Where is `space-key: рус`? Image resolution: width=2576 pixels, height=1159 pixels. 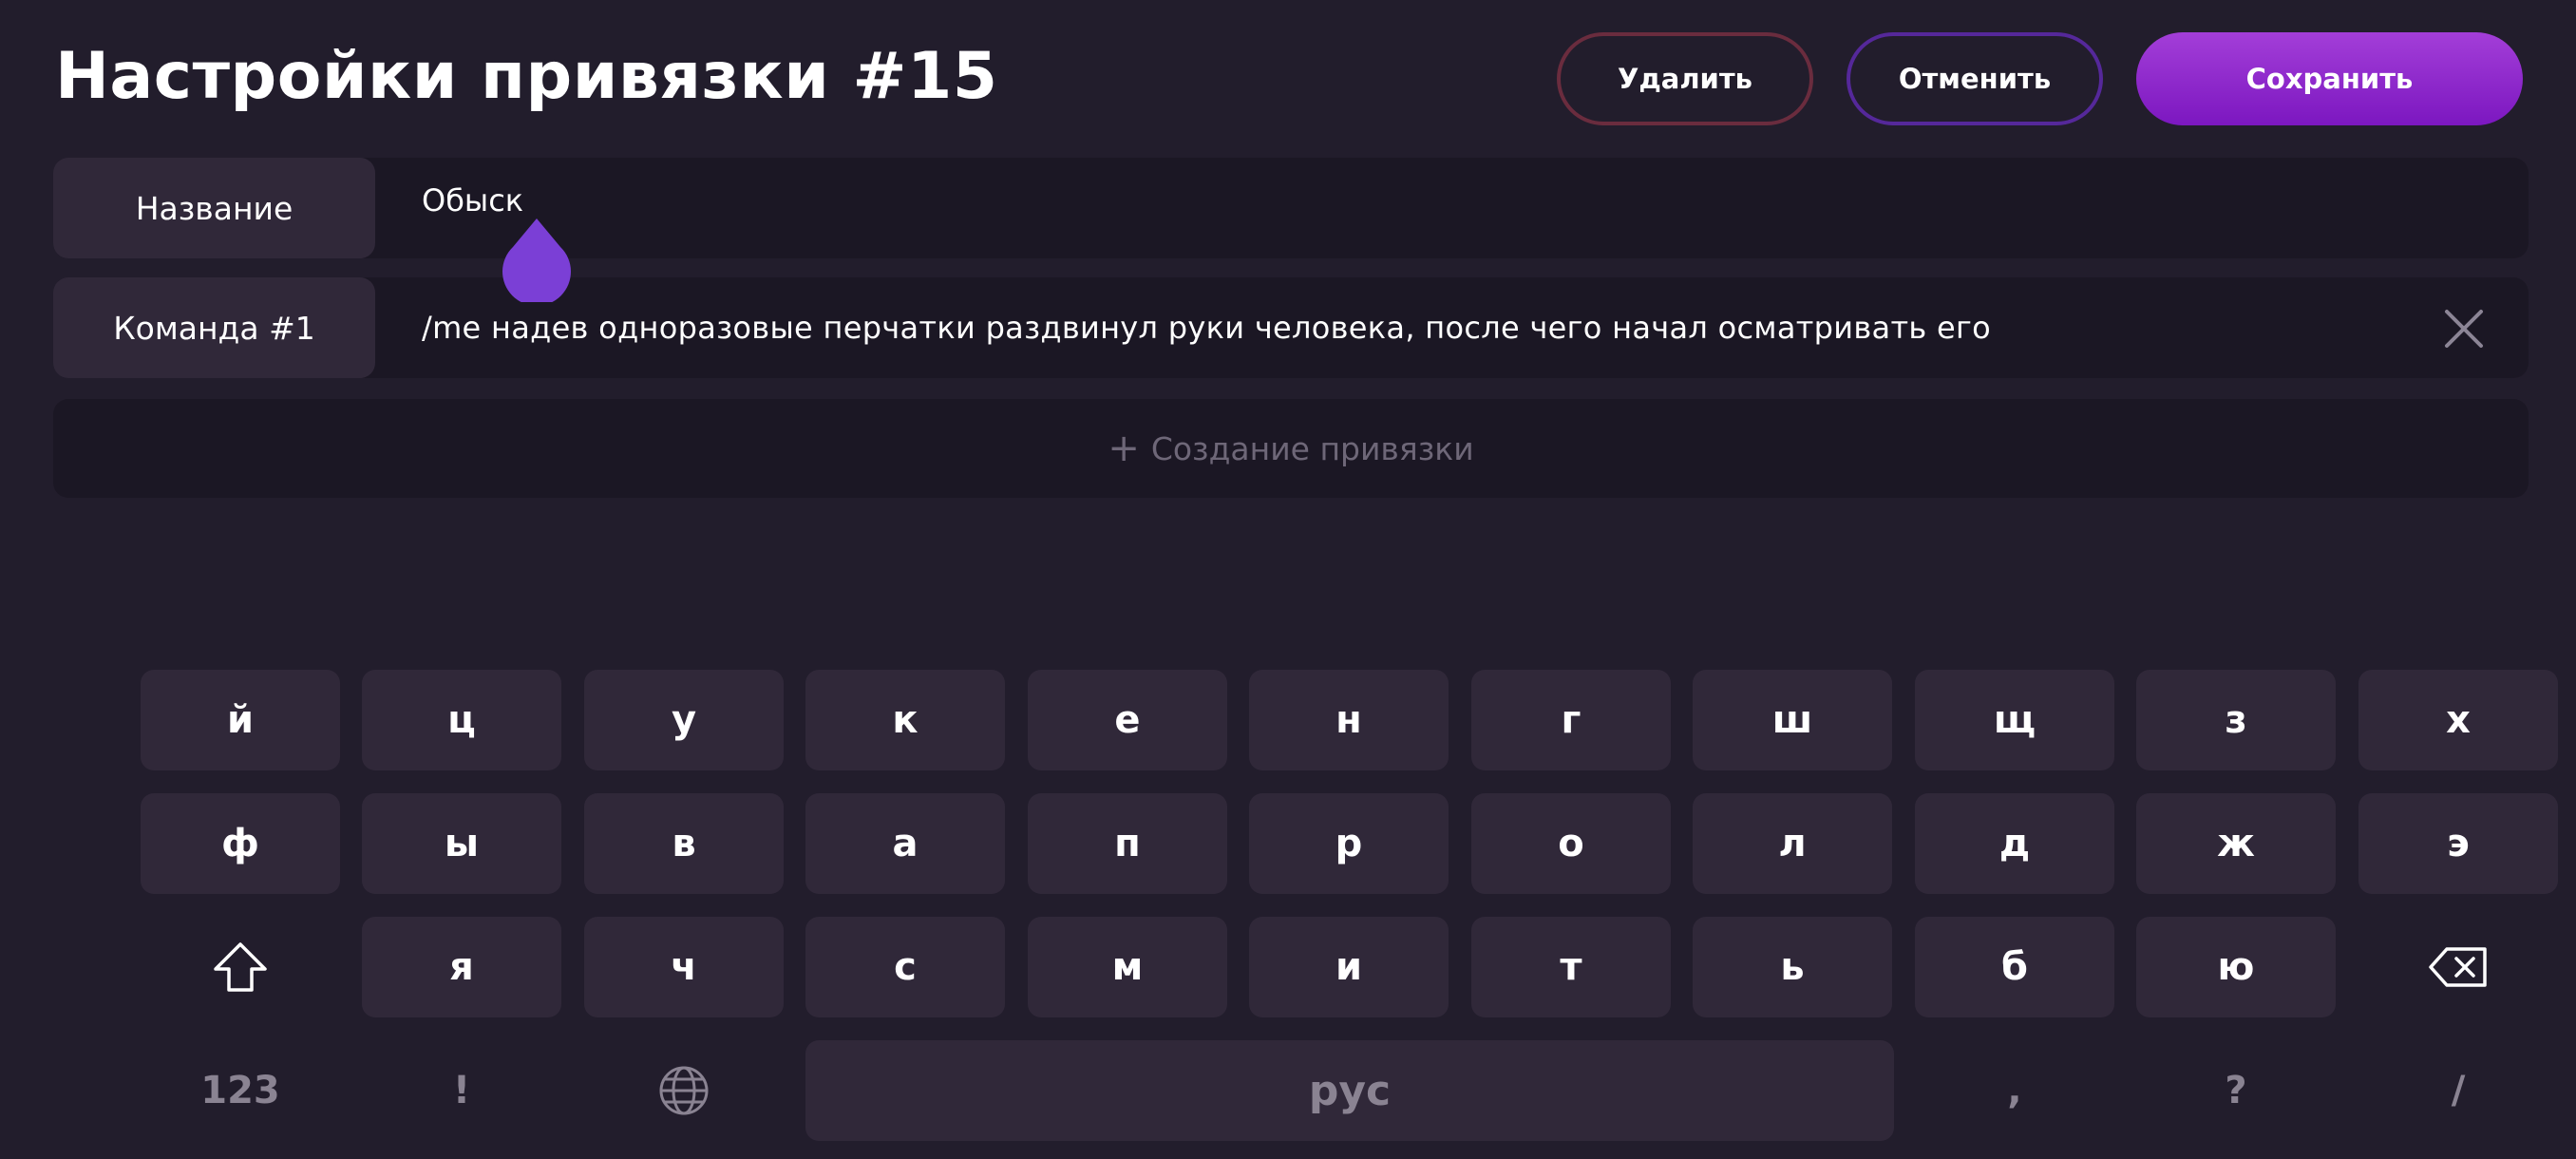
space-key: рус is located at coordinates (1349, 1090).